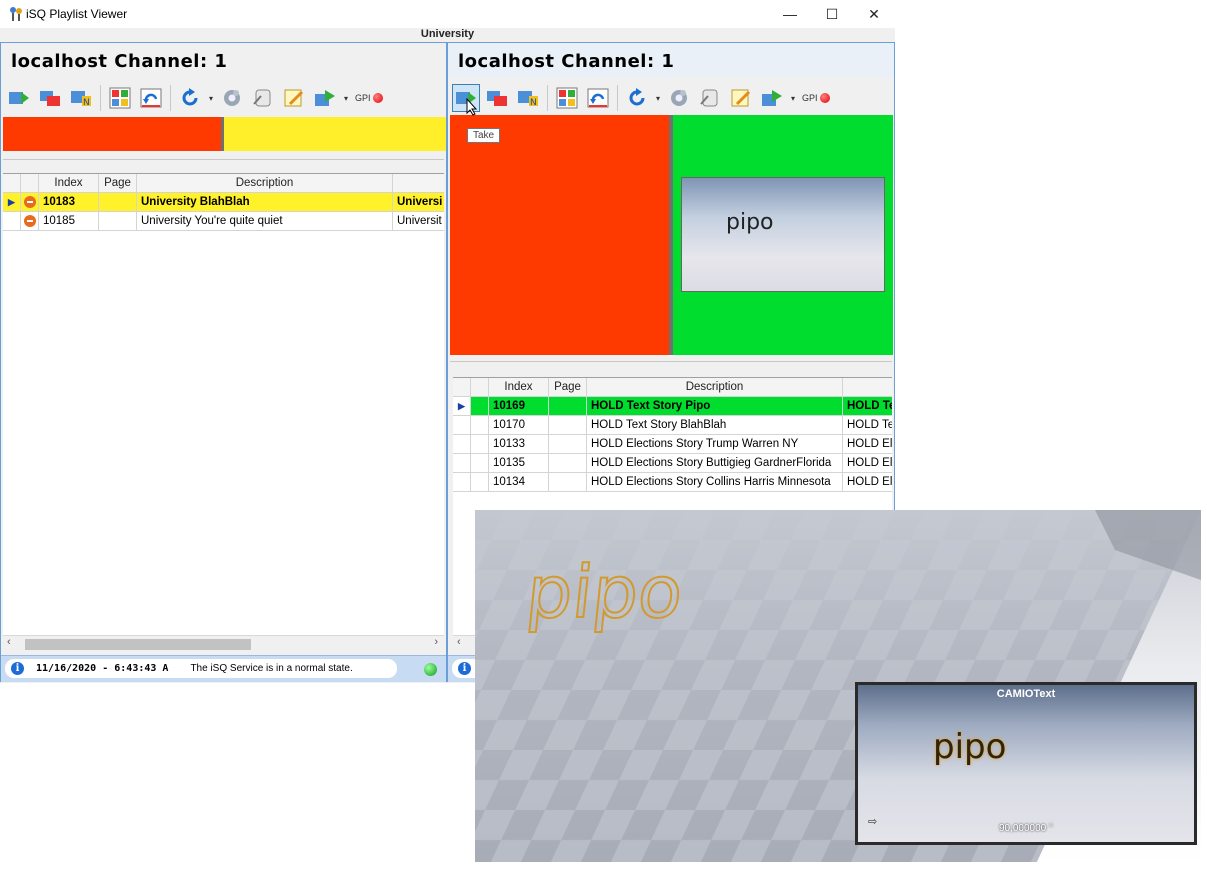 The width and height of the screenshot is (1207, 870). I want to click on row-index: 10135, so click(519, 463).